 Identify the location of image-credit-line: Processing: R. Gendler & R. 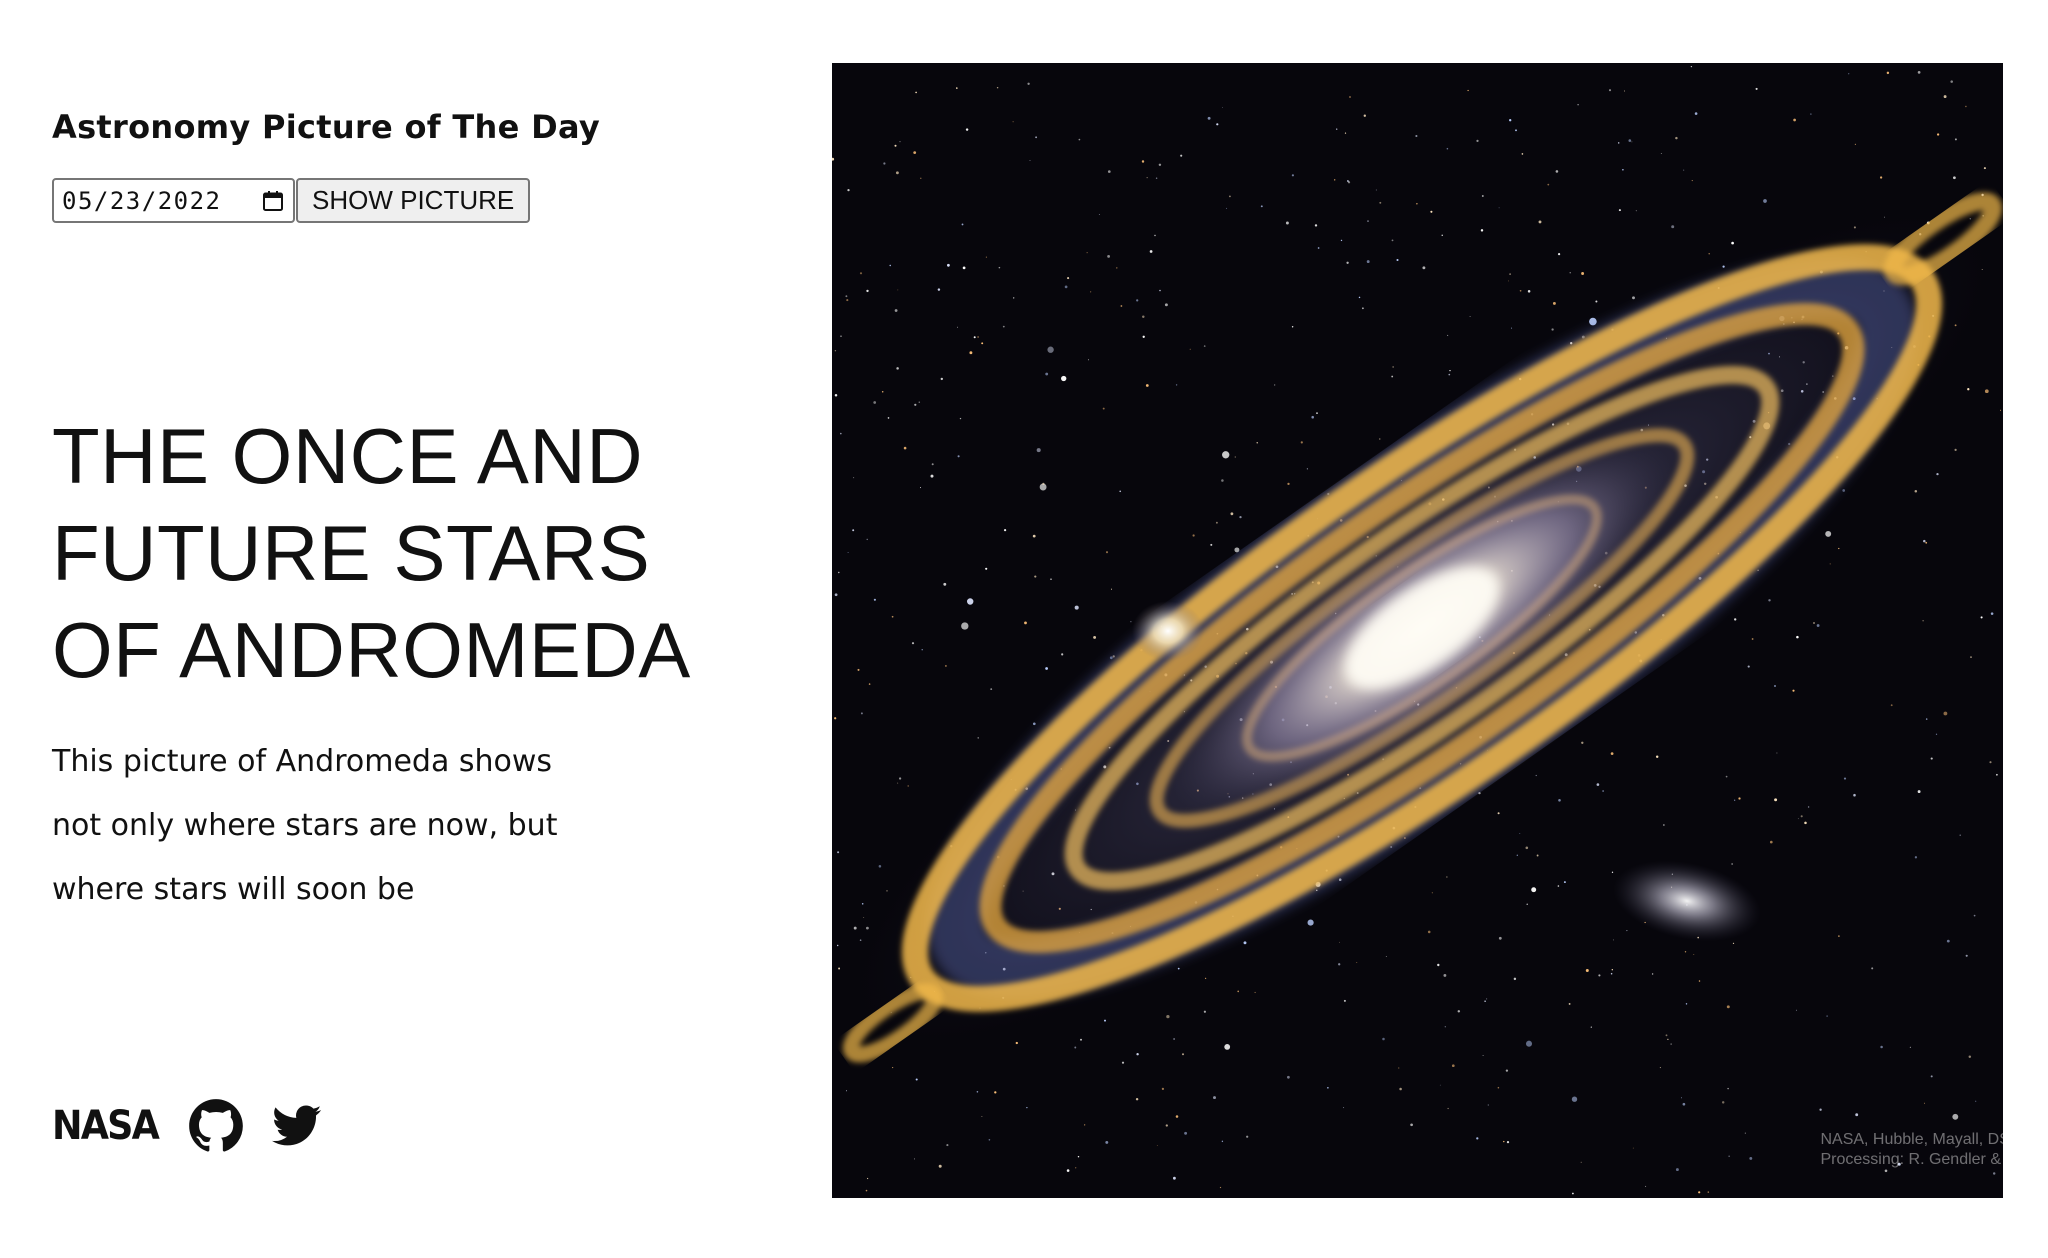
(1911, 1159).